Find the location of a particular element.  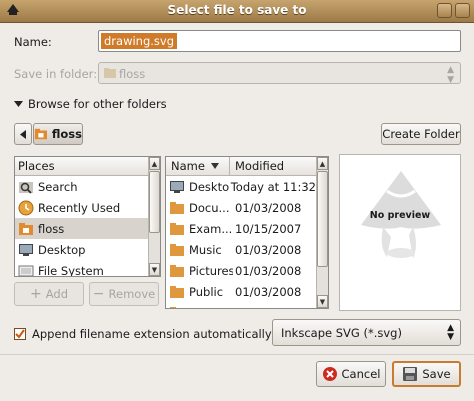

save-label: Save is located at coordinates (436, 374).